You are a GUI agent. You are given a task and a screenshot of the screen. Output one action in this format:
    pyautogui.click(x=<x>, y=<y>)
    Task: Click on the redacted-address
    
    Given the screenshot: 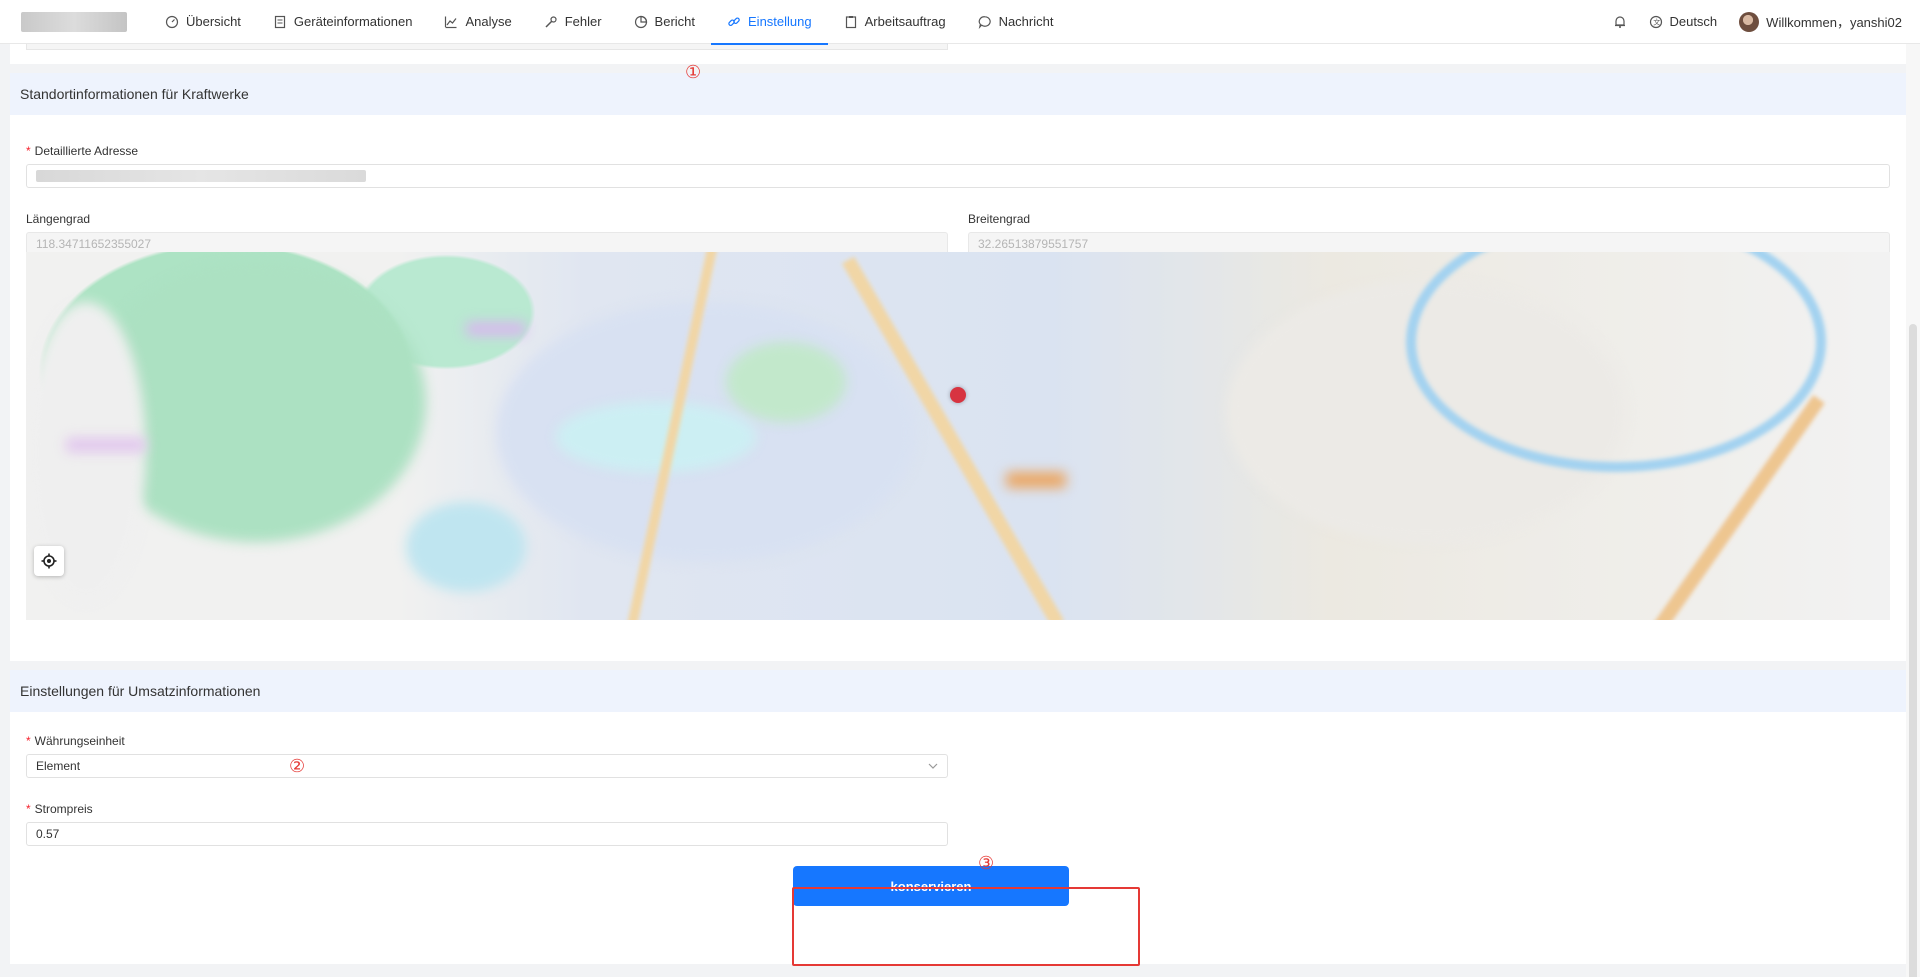 What is the action you would take?
    pyautogui.click(x=201, y=176)
    